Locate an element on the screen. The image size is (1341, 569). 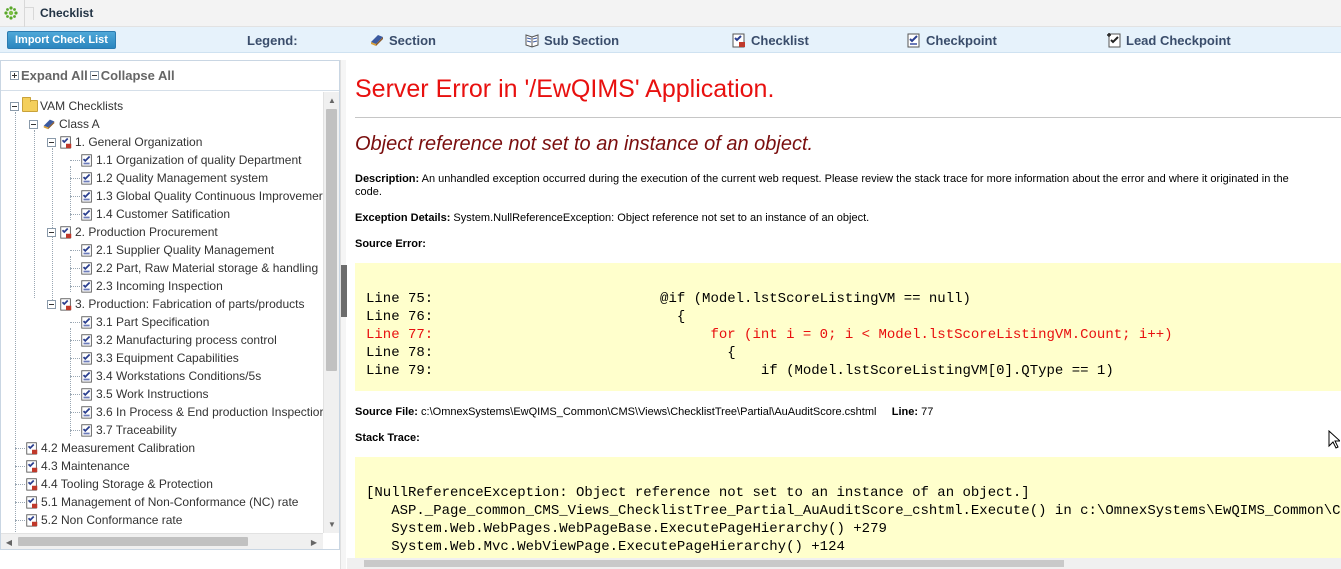
legend-item-section: Section is located at coordinates (402, 40).